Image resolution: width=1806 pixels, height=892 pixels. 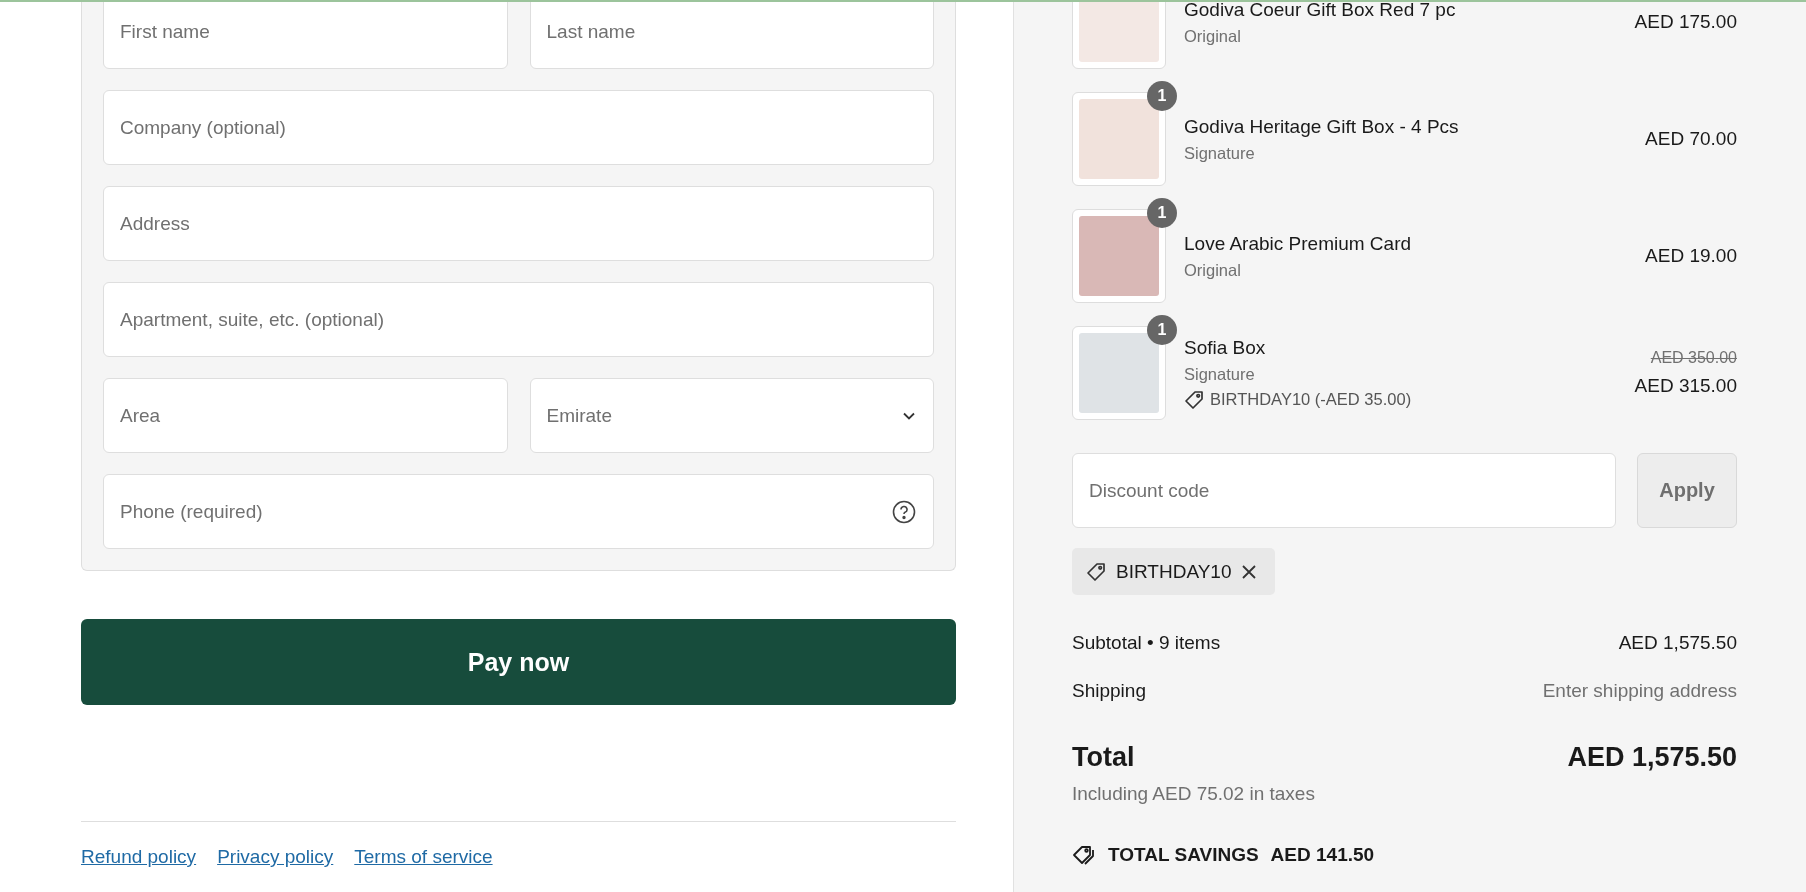 I want to click on product-price: AED 70.00, so click(x=1691, y=139).